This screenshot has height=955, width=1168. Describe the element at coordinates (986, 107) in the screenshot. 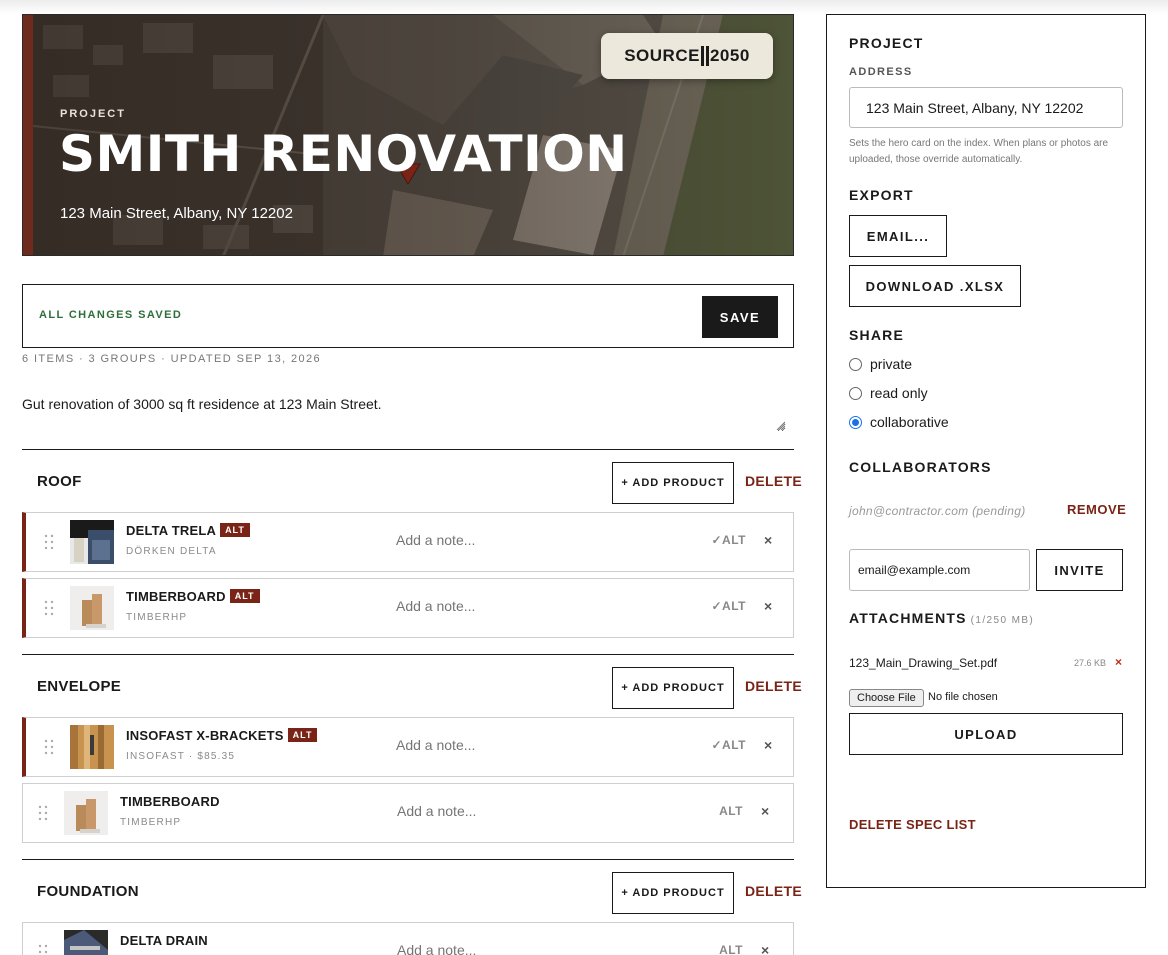

I see `address-input` at that location.